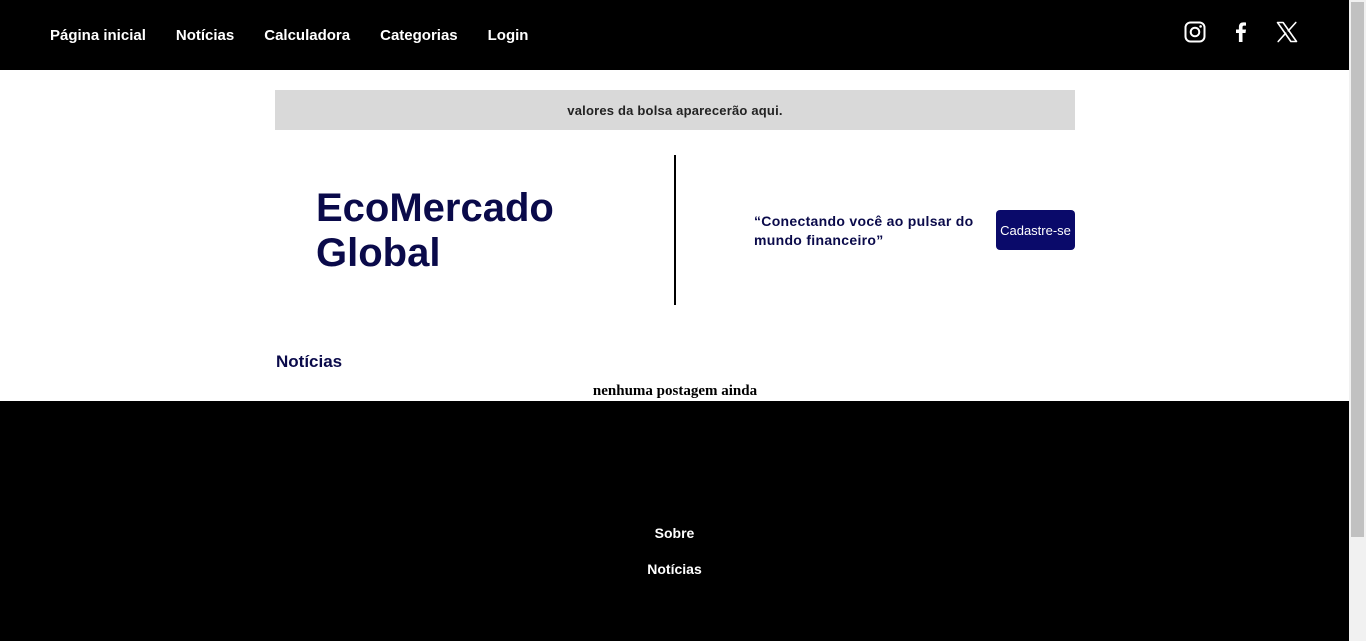 The height and width of the screenshot is (641, 1366). Describe the element at coordinates (309, 361) in the screenshot. I see `news-section-title: Notícias` at that location.